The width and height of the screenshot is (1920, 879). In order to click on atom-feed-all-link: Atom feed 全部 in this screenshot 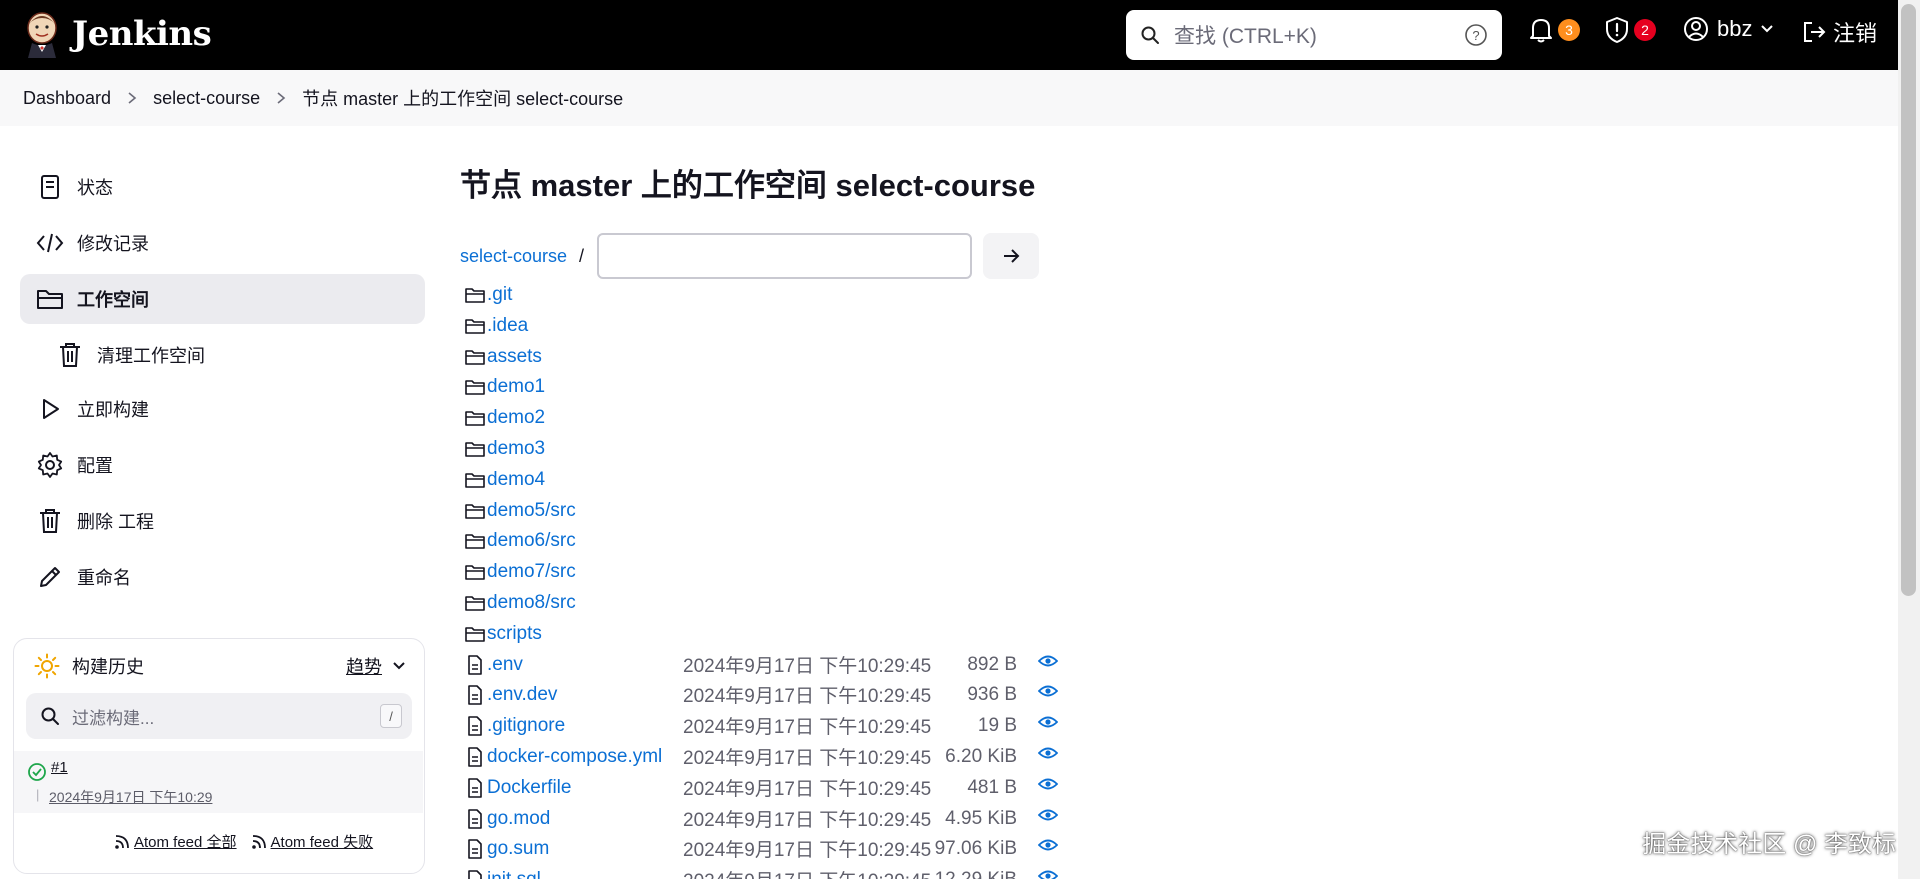, I will do `click(175, 841)`.